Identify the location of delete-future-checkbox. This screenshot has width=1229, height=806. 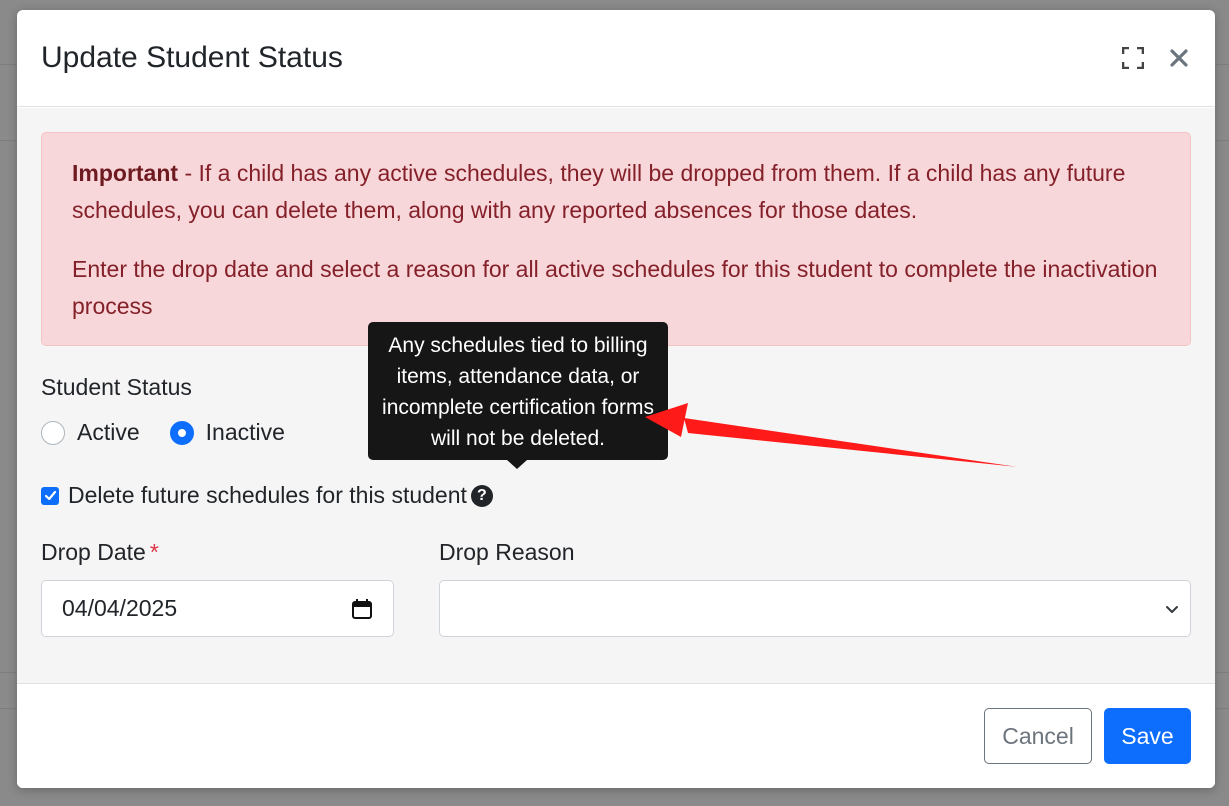
(50, 495).